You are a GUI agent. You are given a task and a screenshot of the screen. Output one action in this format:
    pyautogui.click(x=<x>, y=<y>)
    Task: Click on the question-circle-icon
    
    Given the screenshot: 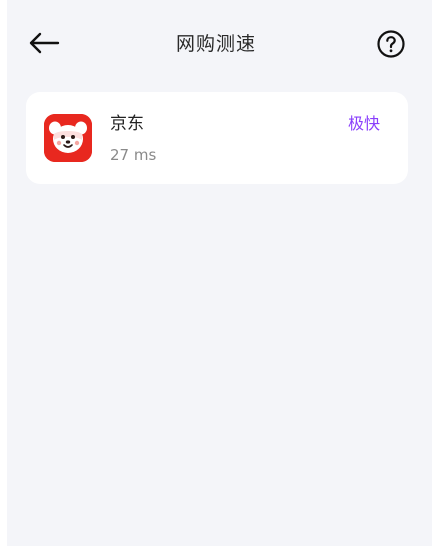 What is the action you would take?
    pyautogui.click(x=391, y=44)
    